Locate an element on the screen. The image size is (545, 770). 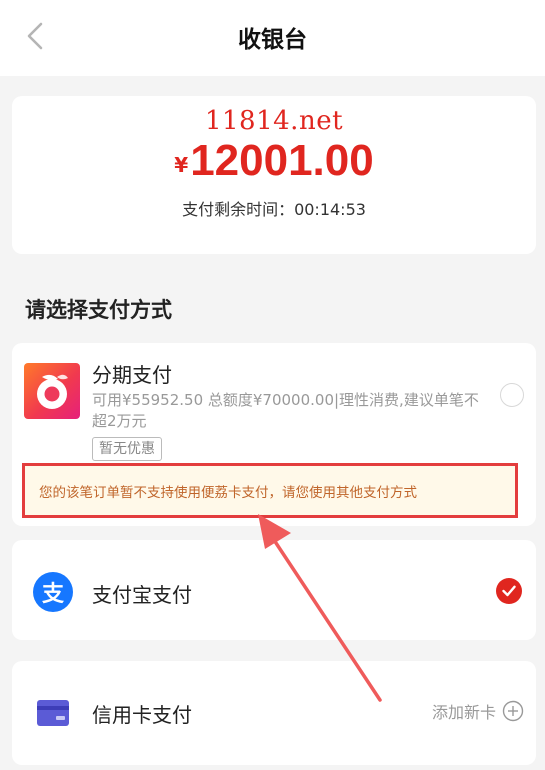
credit-card-label: 信用卡支付 is located at coordinates (142, 715).